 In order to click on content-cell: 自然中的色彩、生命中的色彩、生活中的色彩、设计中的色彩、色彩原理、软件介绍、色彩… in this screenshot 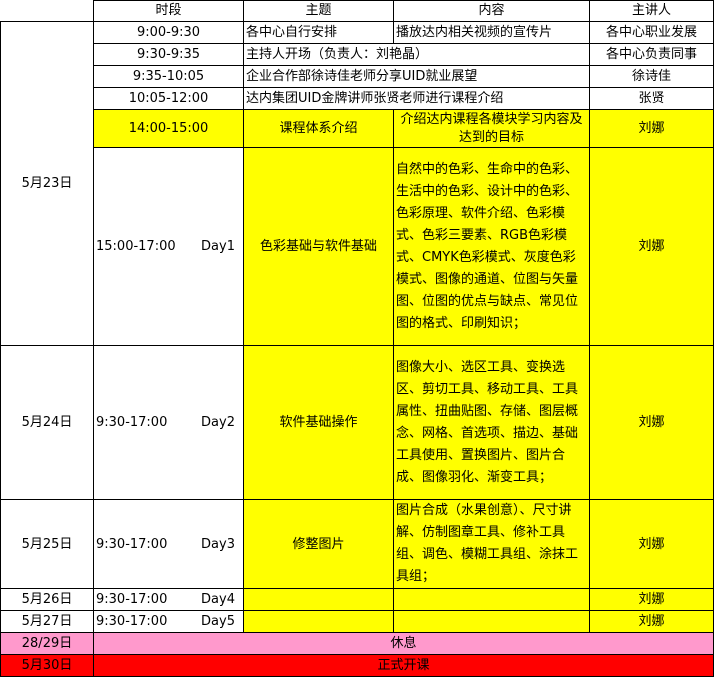, I will do `click(491, 246)`.